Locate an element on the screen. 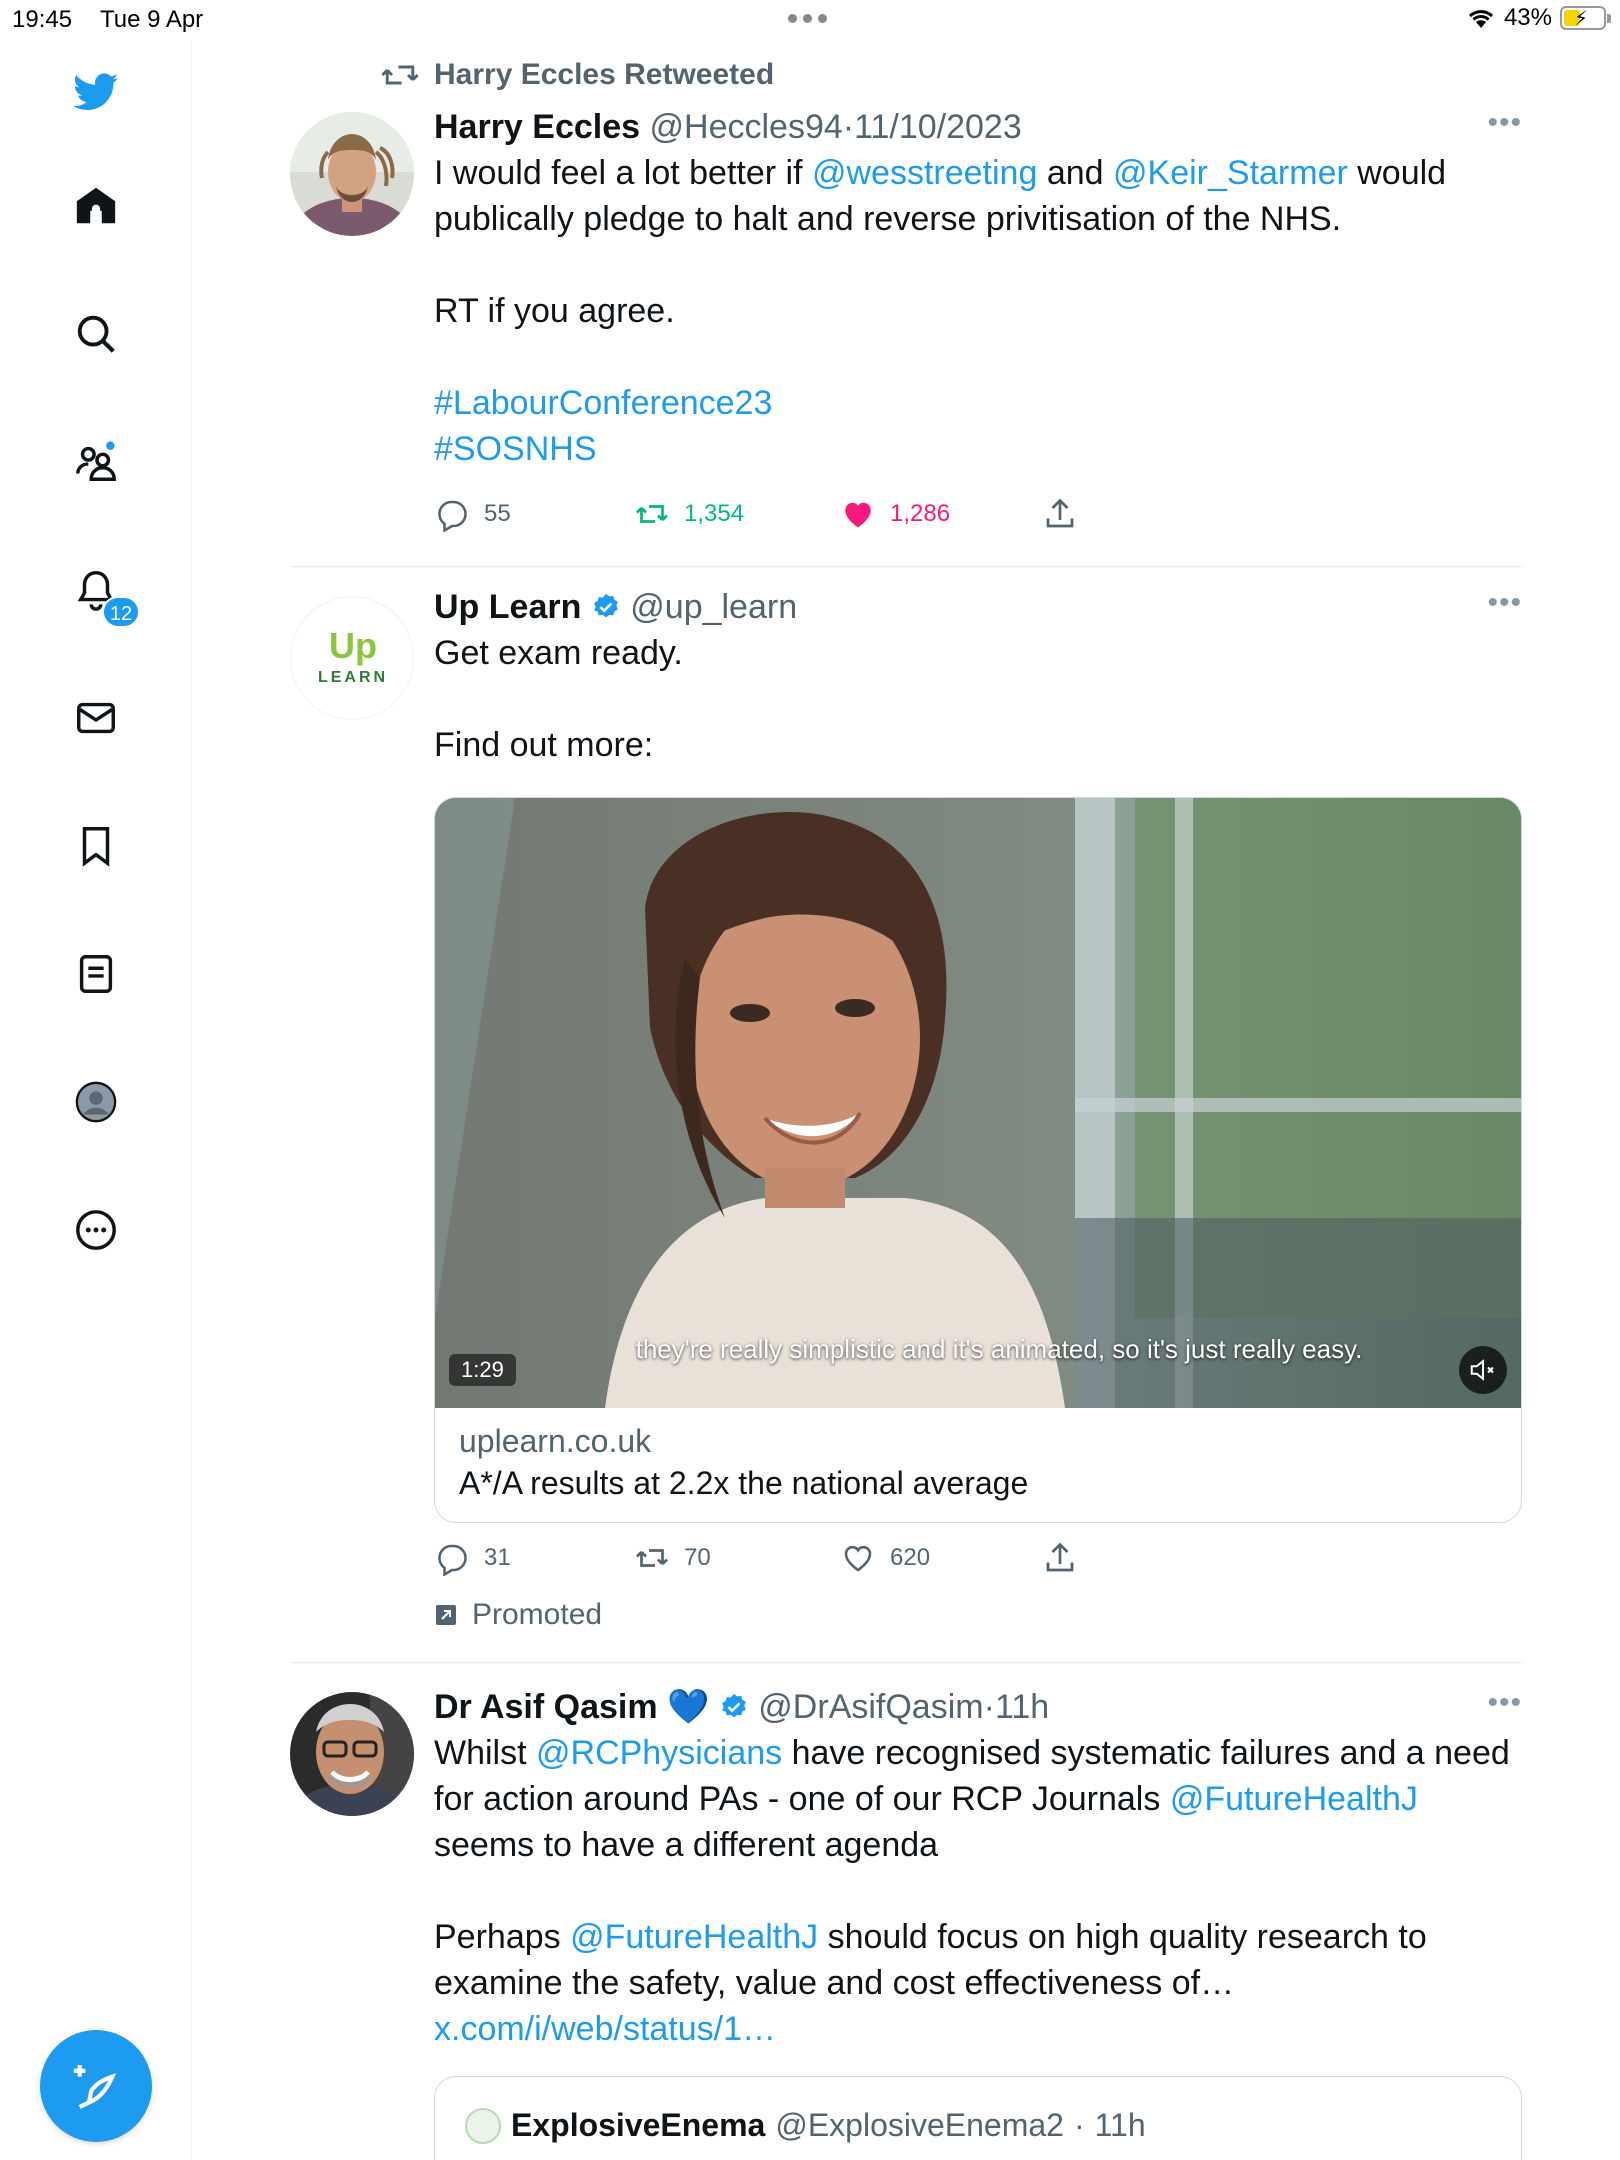 The width and height of the screenshot is (1620, 2160). list-icon is located at coordinates (96, 974).